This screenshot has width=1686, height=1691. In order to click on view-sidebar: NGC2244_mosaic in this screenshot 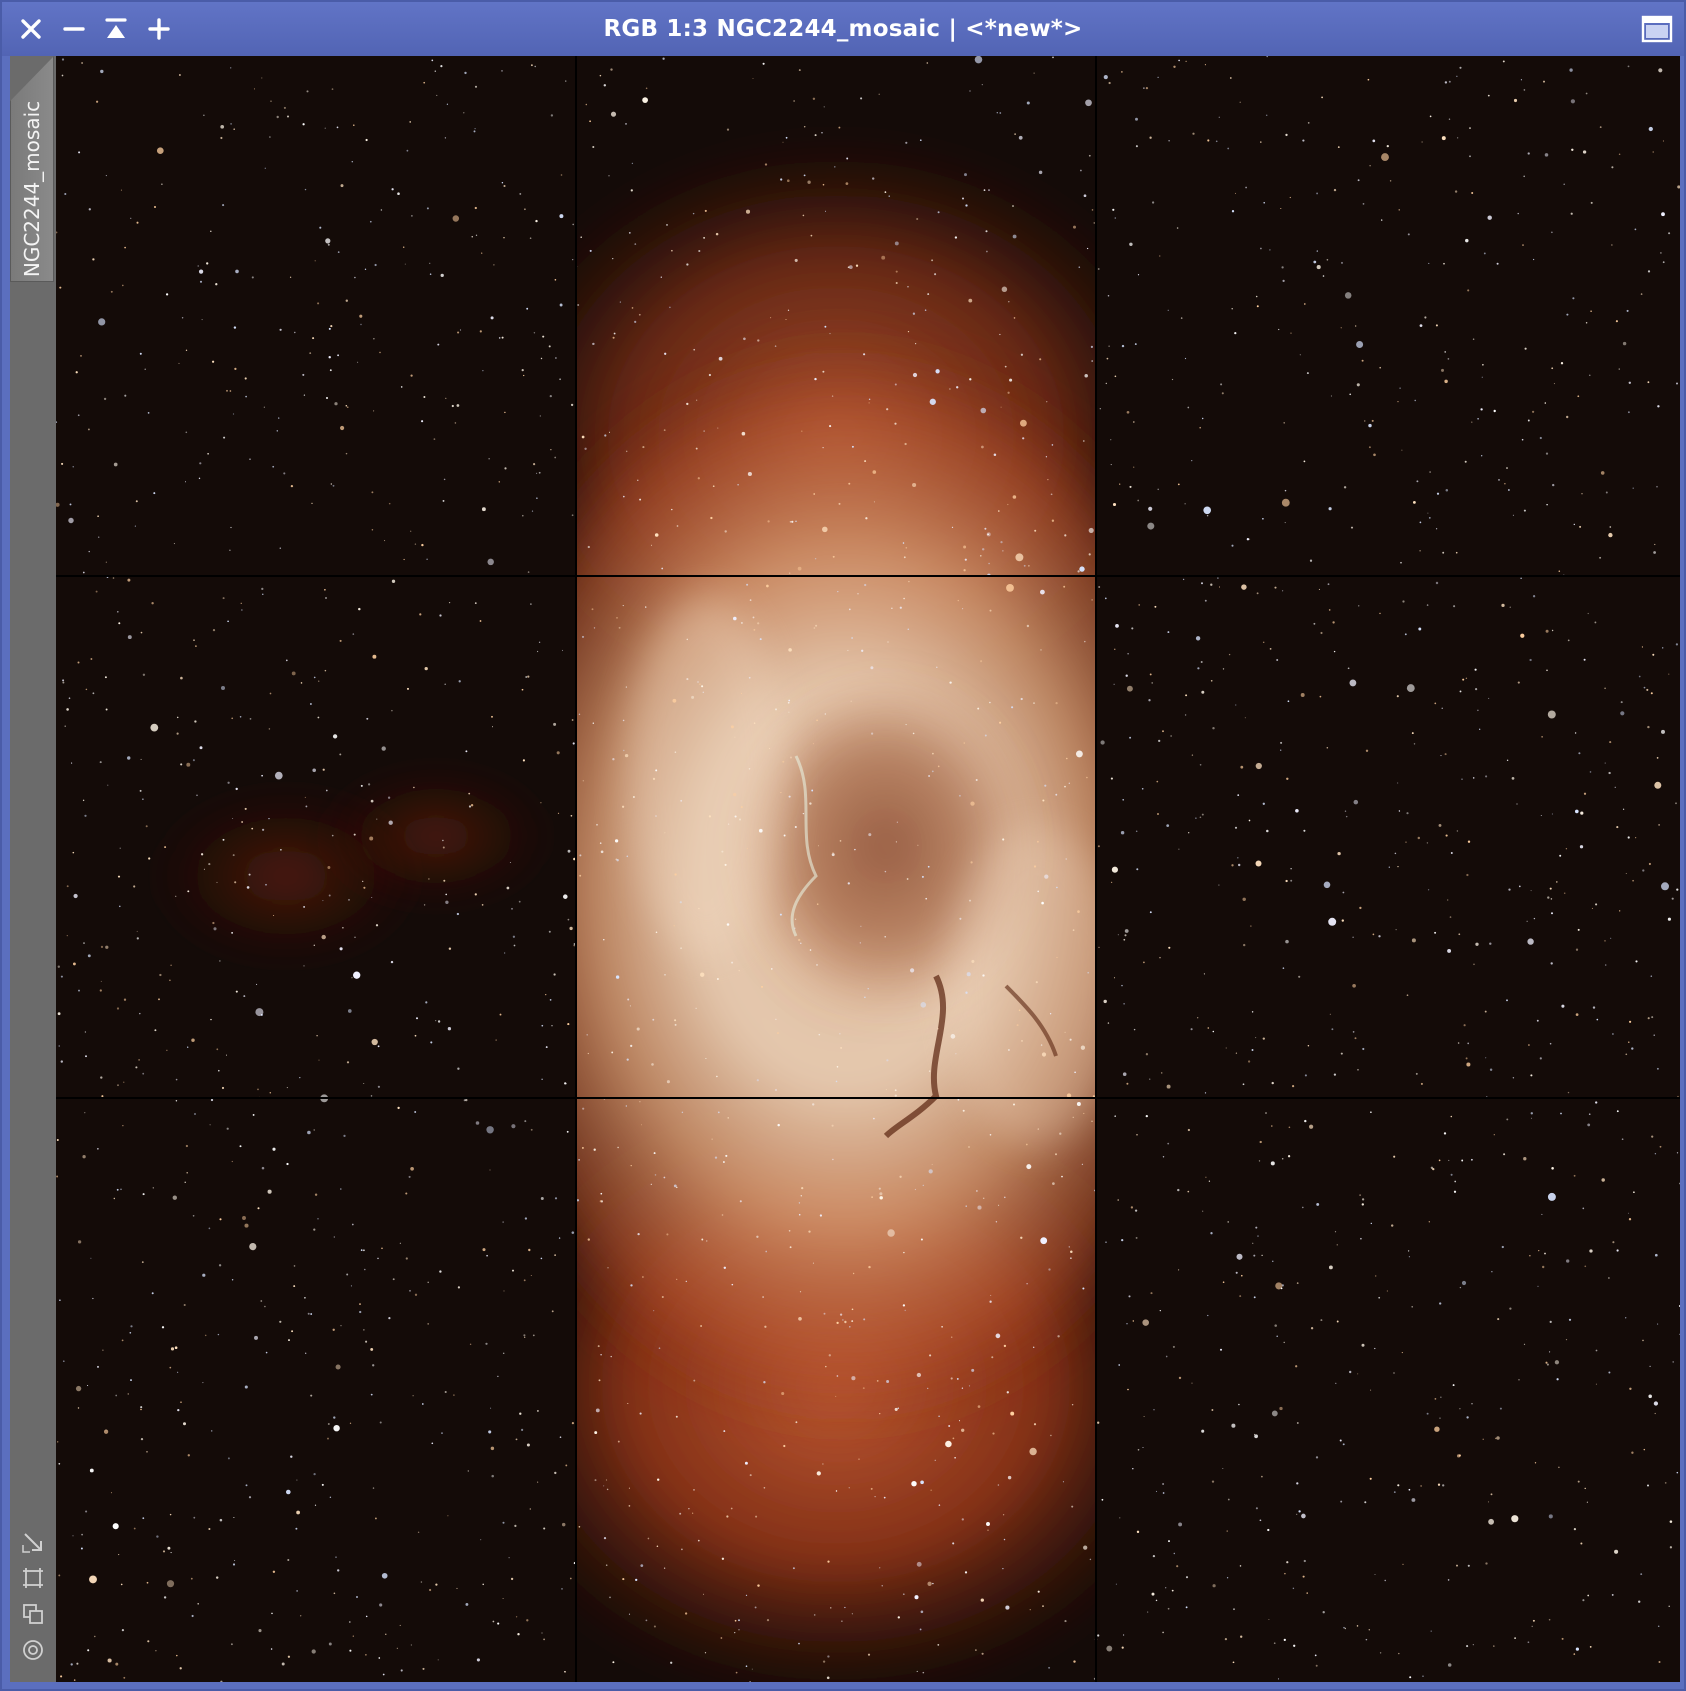, I will do `click(33, 869)`.